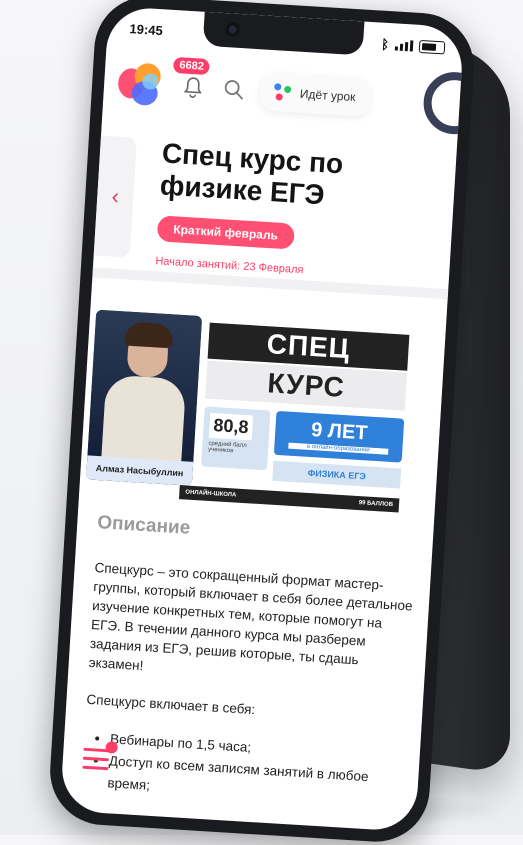 The image size is (523, 845). I want to click on signal-icon, so click(404, 45).